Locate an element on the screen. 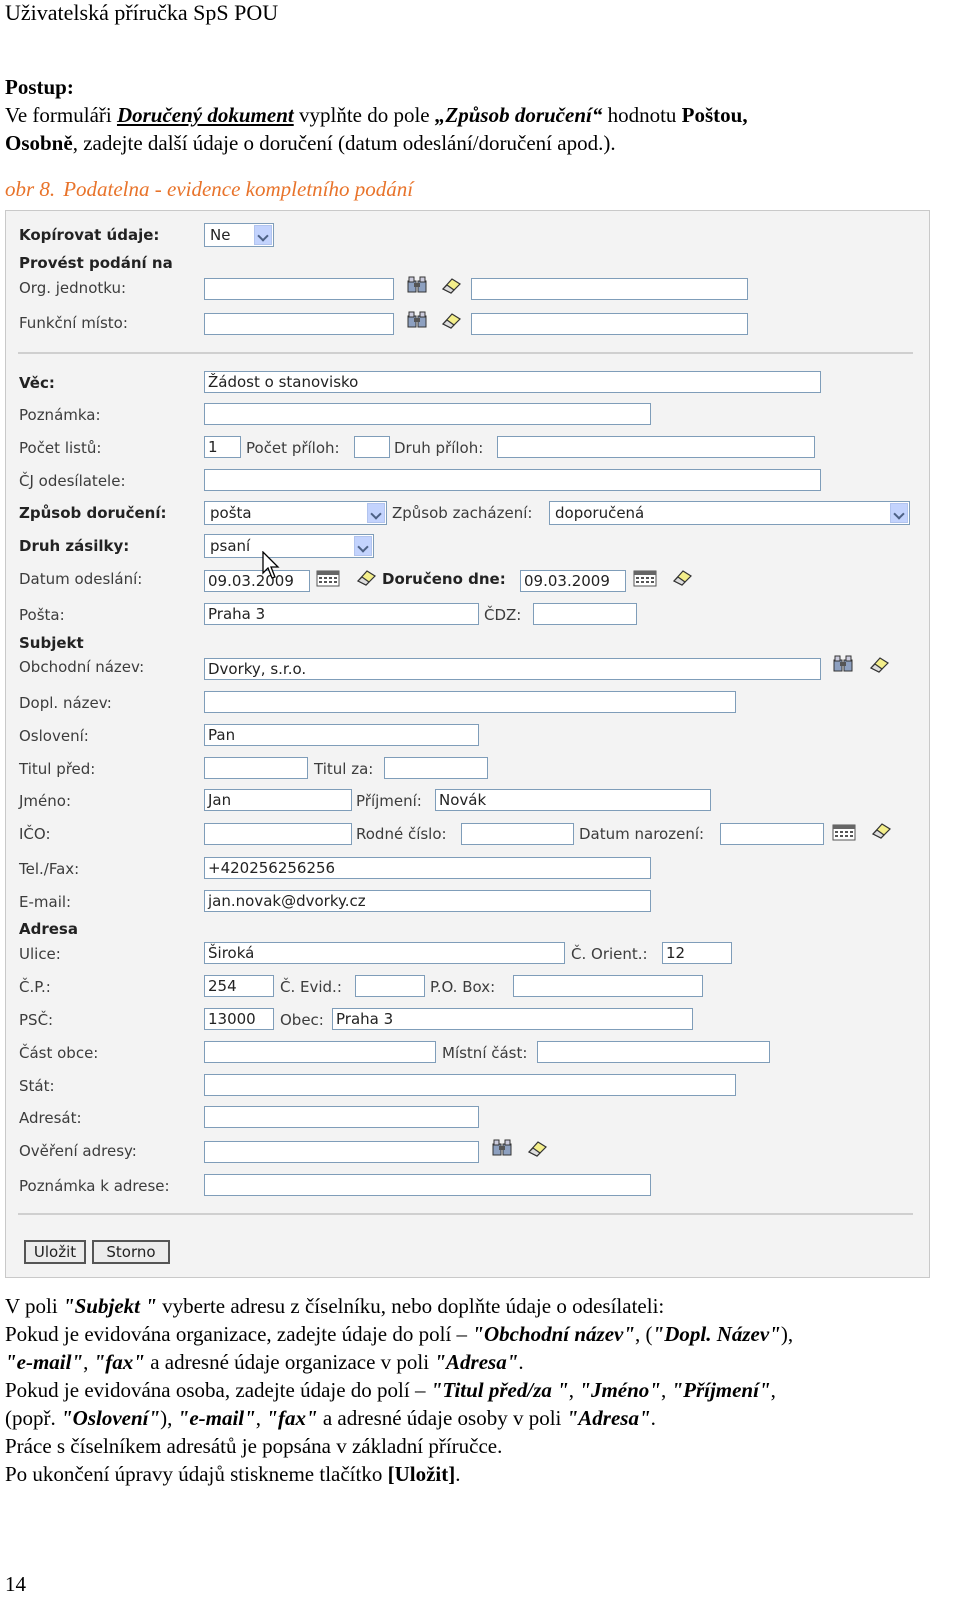  evid-input is located at coordinates (390, 986).